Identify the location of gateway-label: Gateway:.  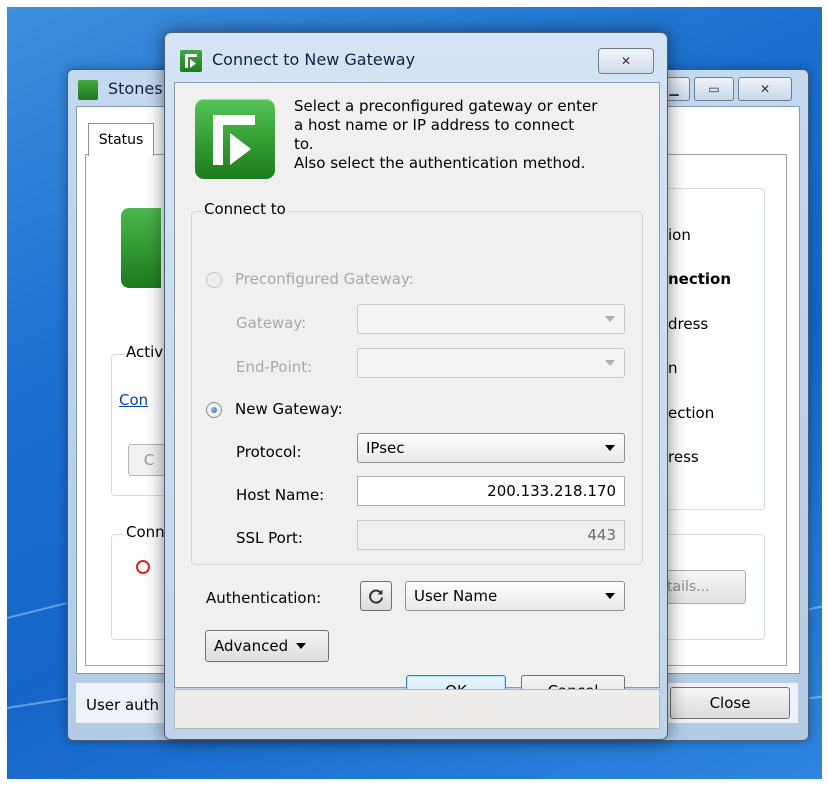
(271, 323).